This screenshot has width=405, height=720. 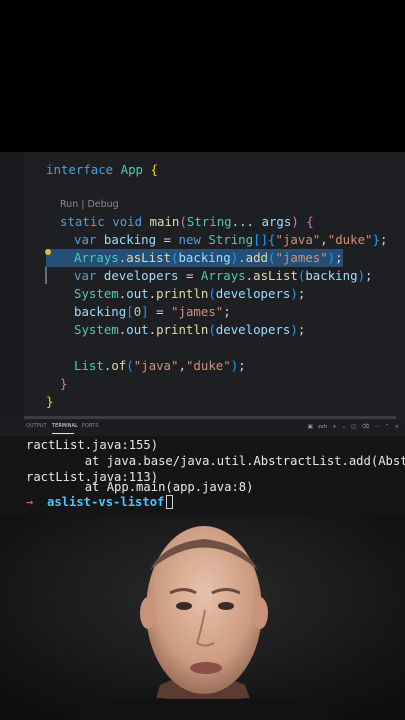 What do you see at coordinates (377, 427) in the screenshot?
I see `more-icon: ⋯` at bounding box center [377, 427].